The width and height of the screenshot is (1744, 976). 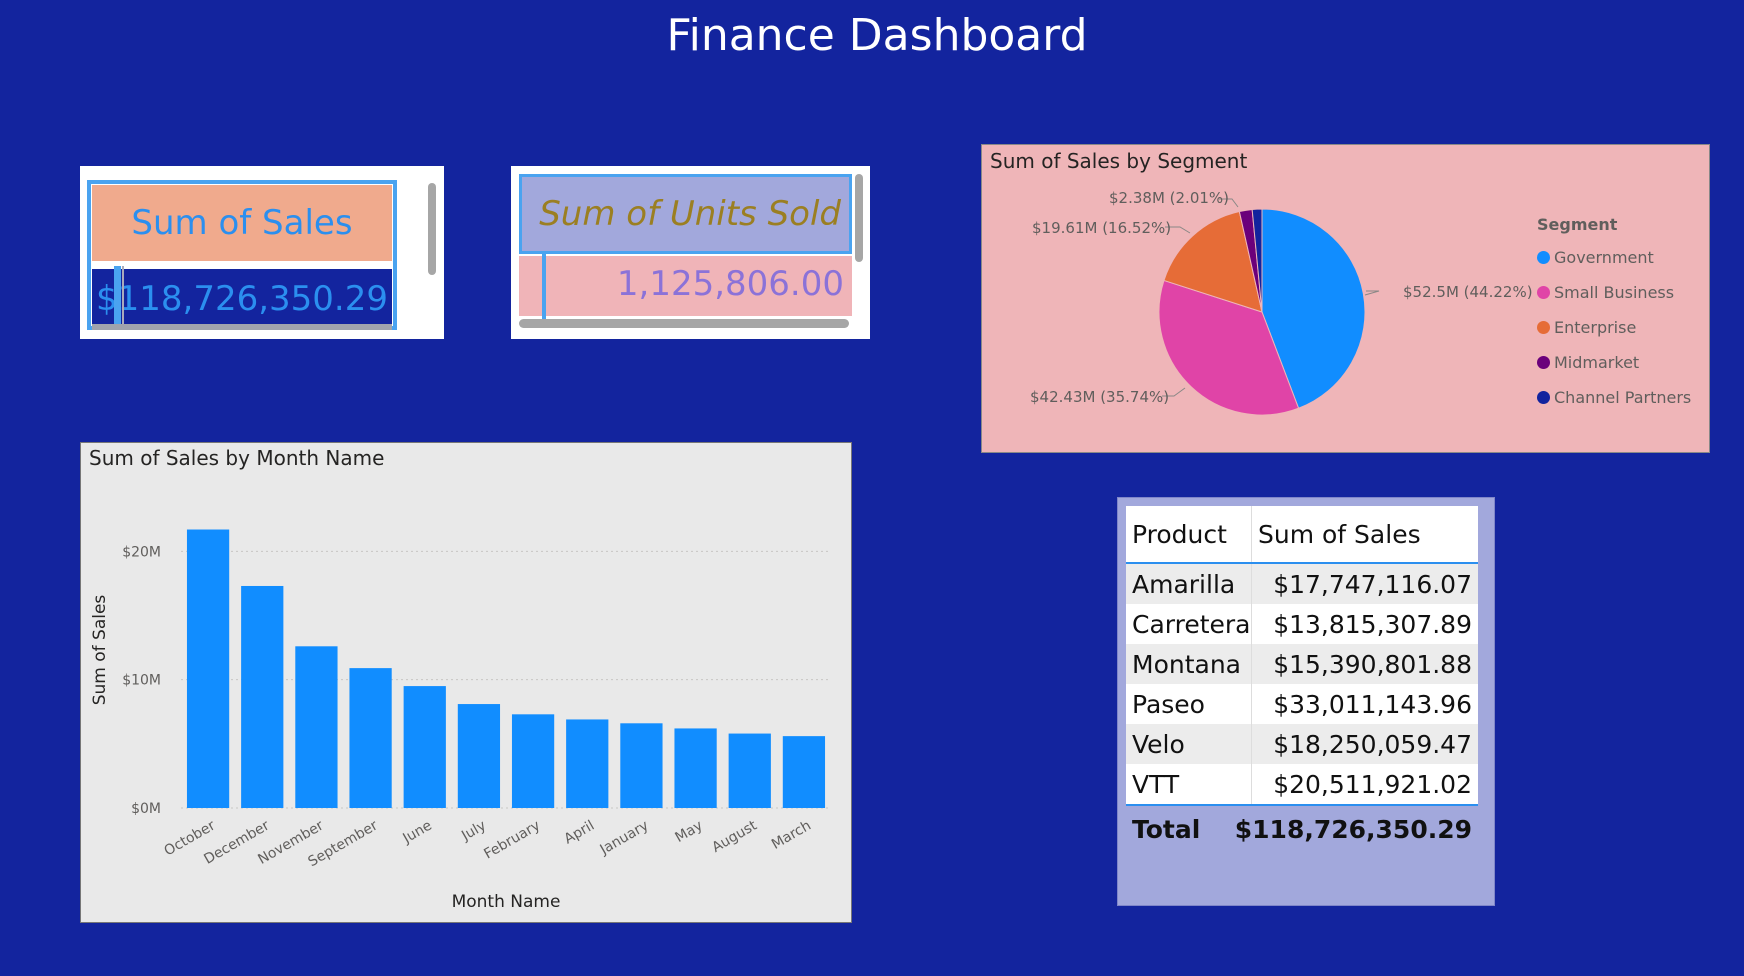 I want to click on pie-label-government: $52.5M (44.22%), so click(x=1468, y=292).